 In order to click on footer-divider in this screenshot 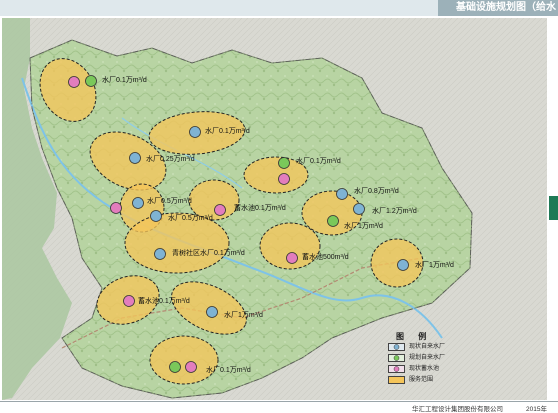, I will do `click(279, 401)`.